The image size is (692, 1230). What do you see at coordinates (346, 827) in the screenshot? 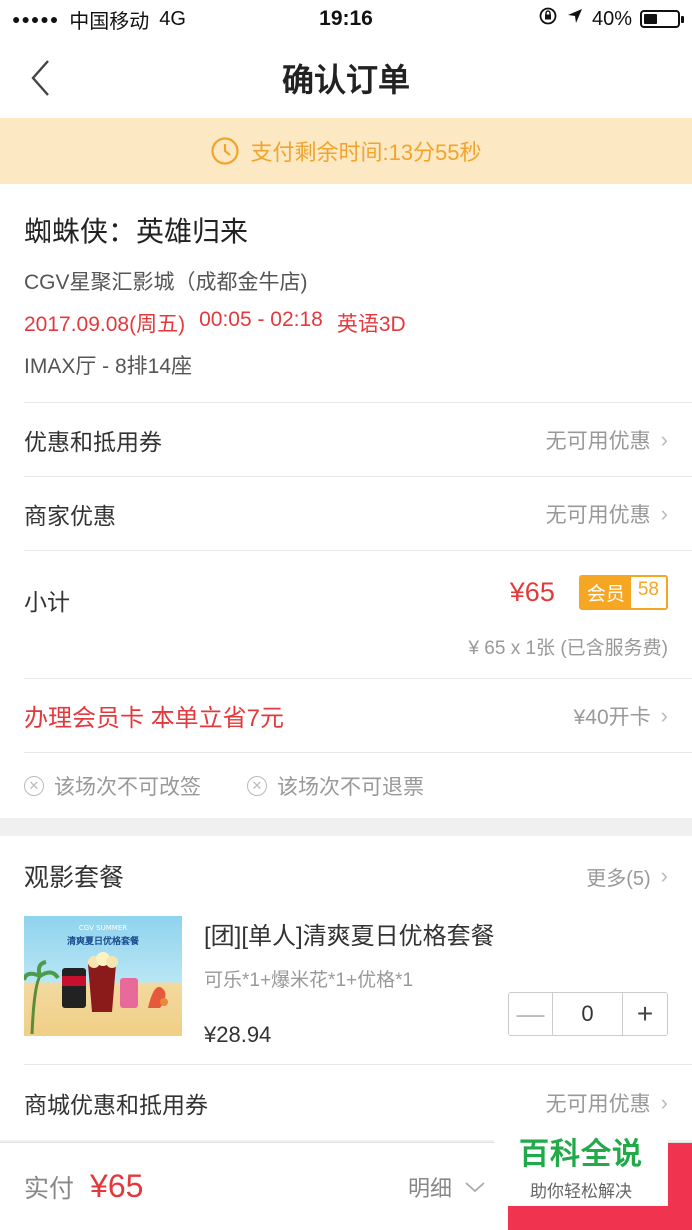
I see `section-gap` at bounding box center [346, 827].